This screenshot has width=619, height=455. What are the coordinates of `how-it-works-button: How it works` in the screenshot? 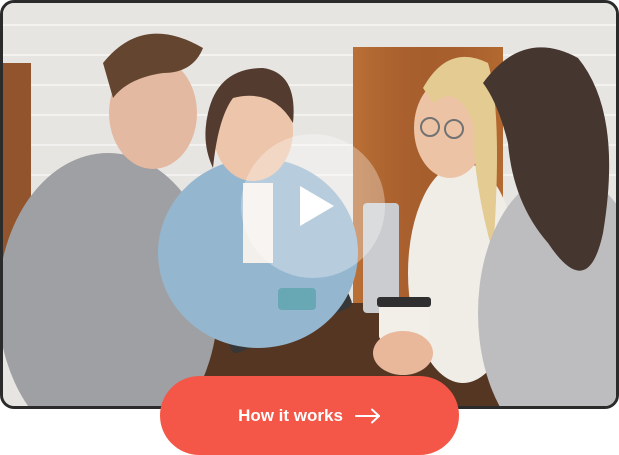 It's located at (309, 415).